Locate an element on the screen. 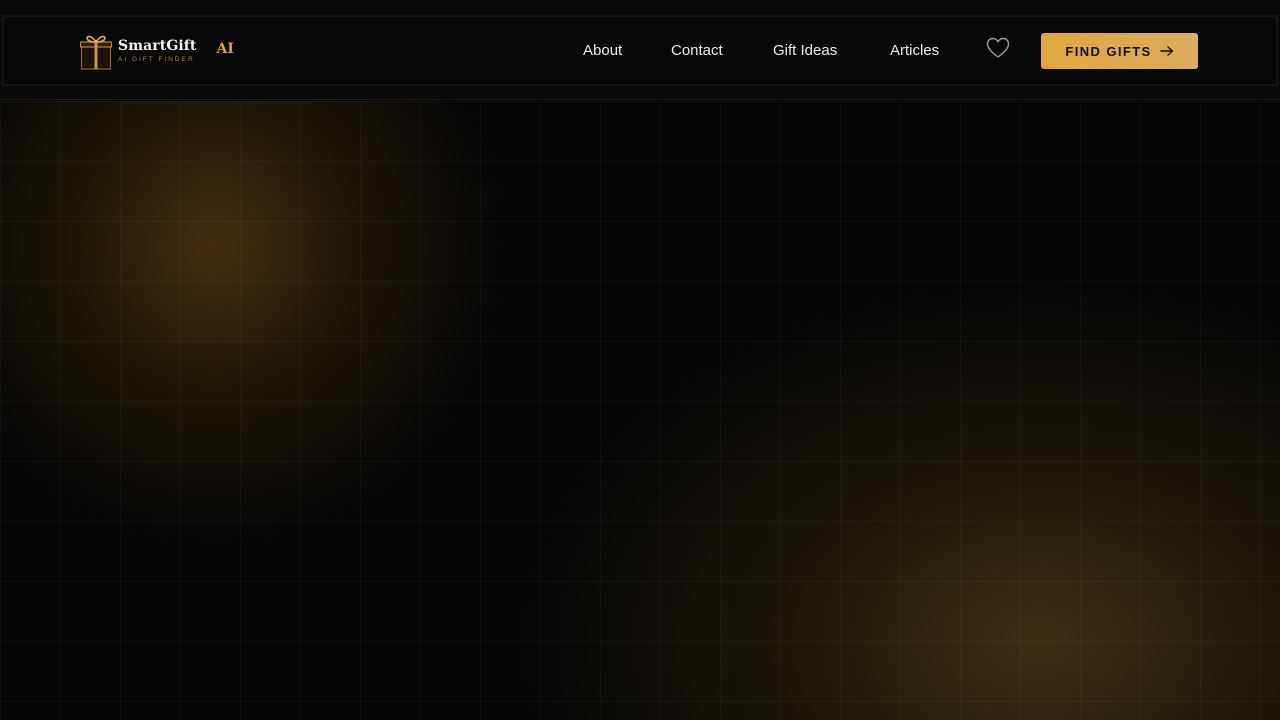 This screenshot has width=1280, height=720. nav-link-about: About is located at coordinates (602, 51).